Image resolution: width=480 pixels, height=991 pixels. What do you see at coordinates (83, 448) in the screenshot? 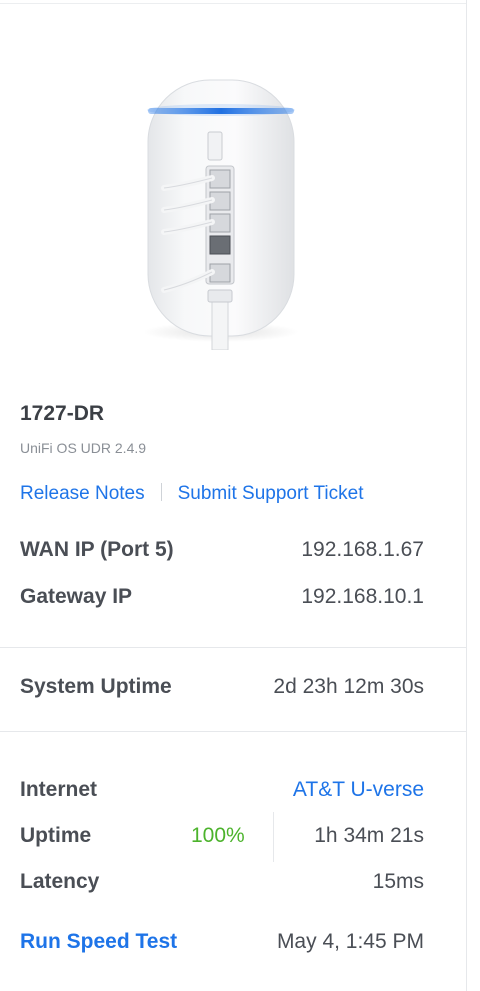
I see `device-version: UniFi OS UDR 2.4.9` at bounding box center [83, 448].